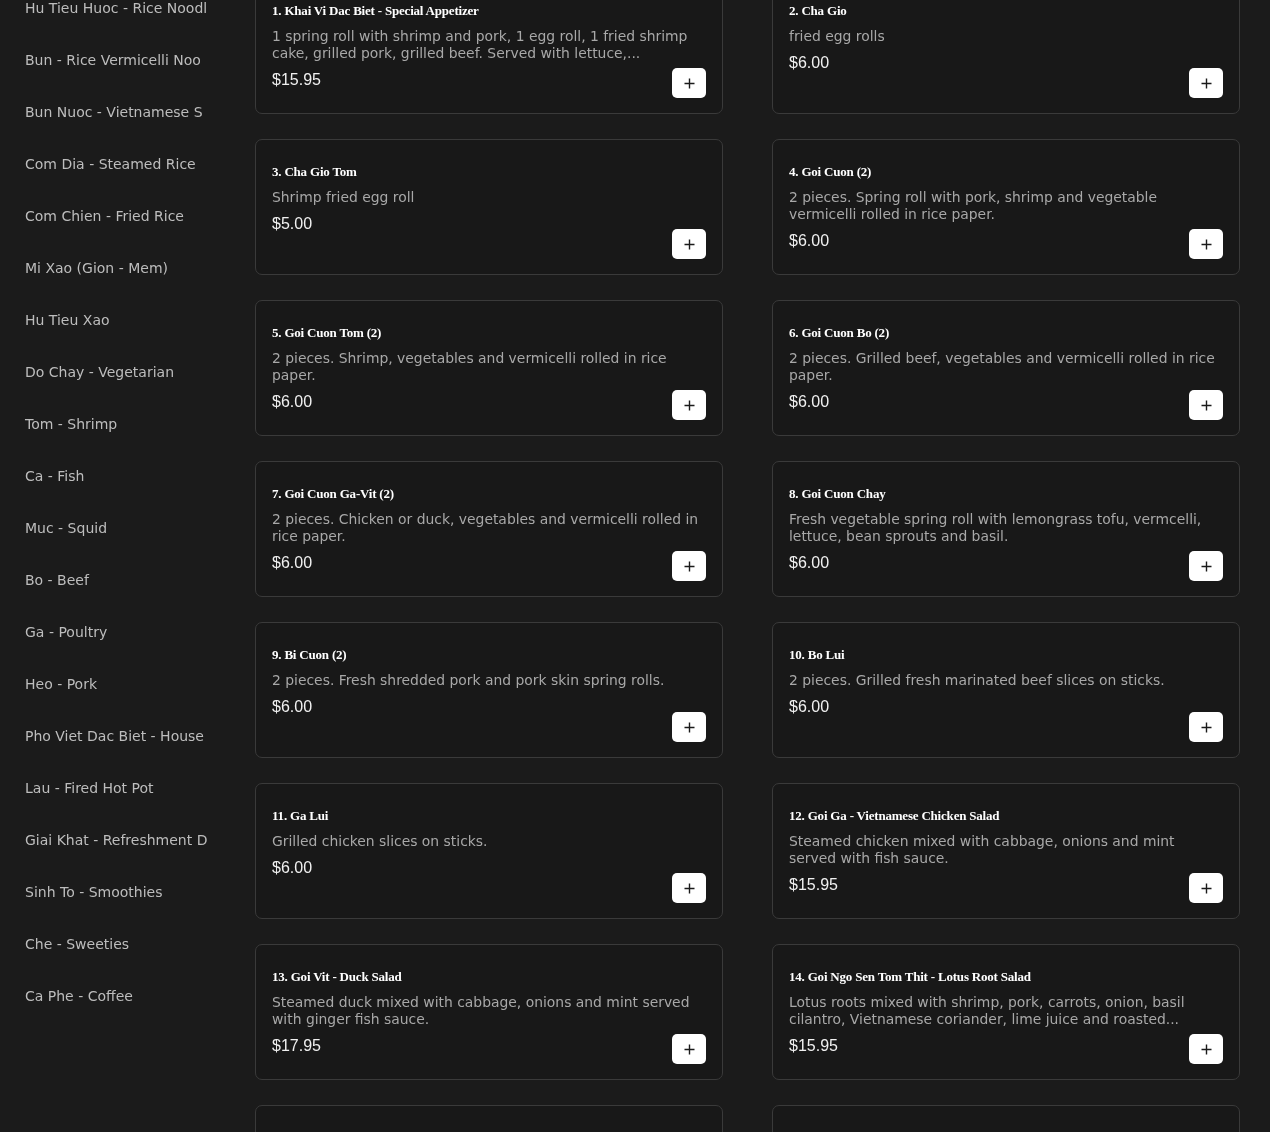  What do you see at coordinates (309, 655) in the screenshot?
I see `item-title: 9. Bi Cuon (2)` at bounding box center [309, 655].